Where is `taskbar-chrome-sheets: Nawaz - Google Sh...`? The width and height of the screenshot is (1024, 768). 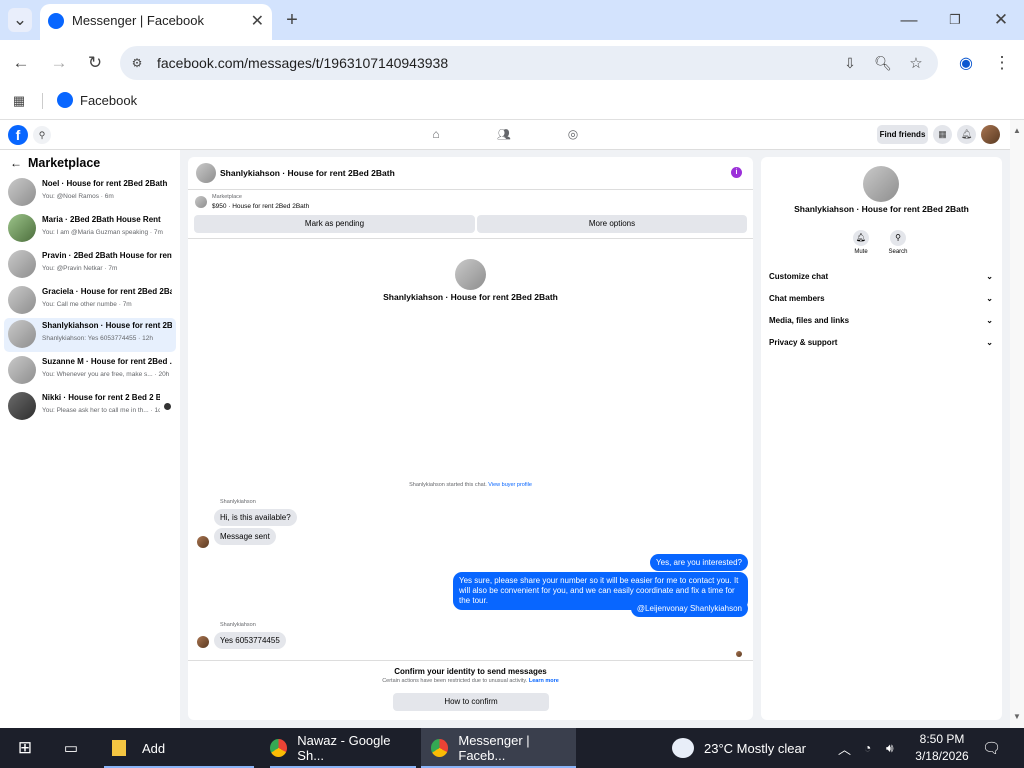
taskbar-chrome-sheets: Nawaz - Google Sh... is located at coordinates (343, 748).